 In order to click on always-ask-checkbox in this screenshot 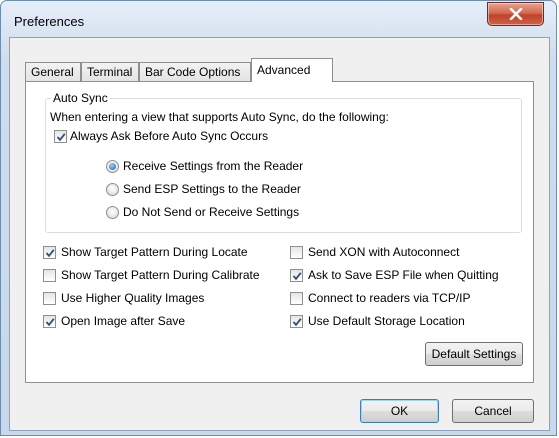, I will do `click(60, 136)`.